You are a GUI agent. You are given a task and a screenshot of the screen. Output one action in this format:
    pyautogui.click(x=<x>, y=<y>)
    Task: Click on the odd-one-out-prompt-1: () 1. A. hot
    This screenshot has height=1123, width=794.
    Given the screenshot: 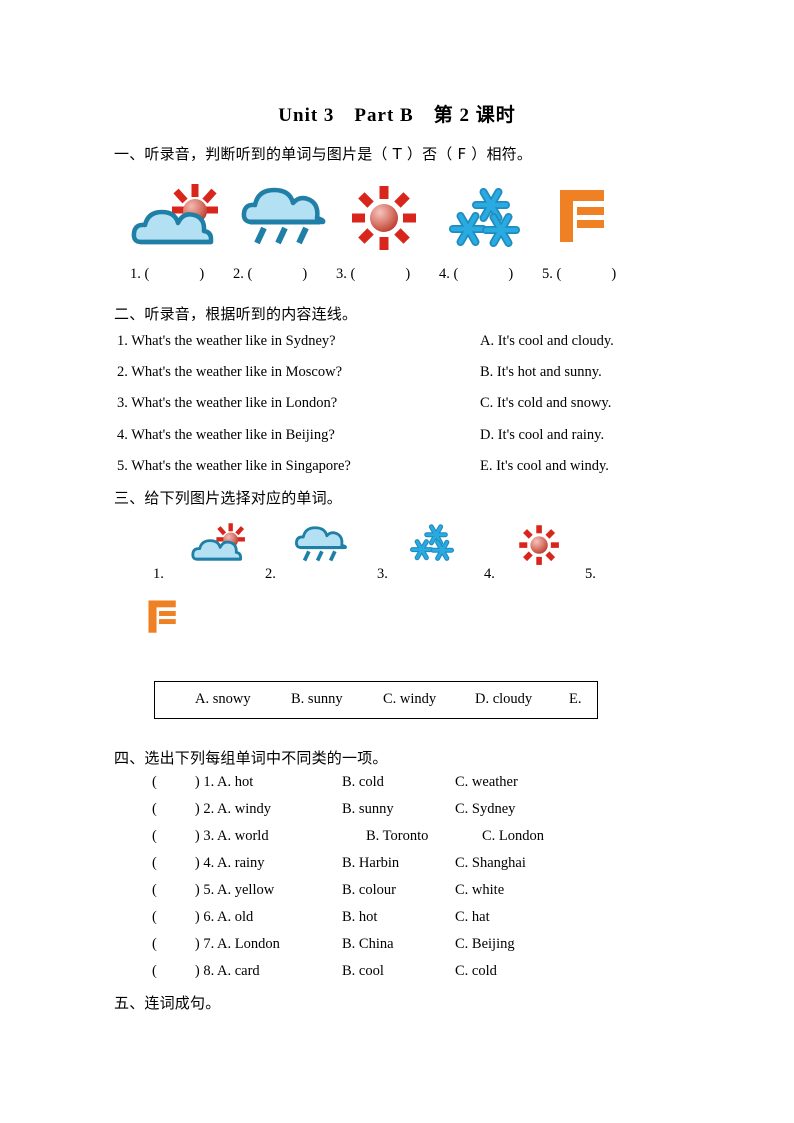 What is the action you would take?
    pyautogui.click(x=202, y=782)
    